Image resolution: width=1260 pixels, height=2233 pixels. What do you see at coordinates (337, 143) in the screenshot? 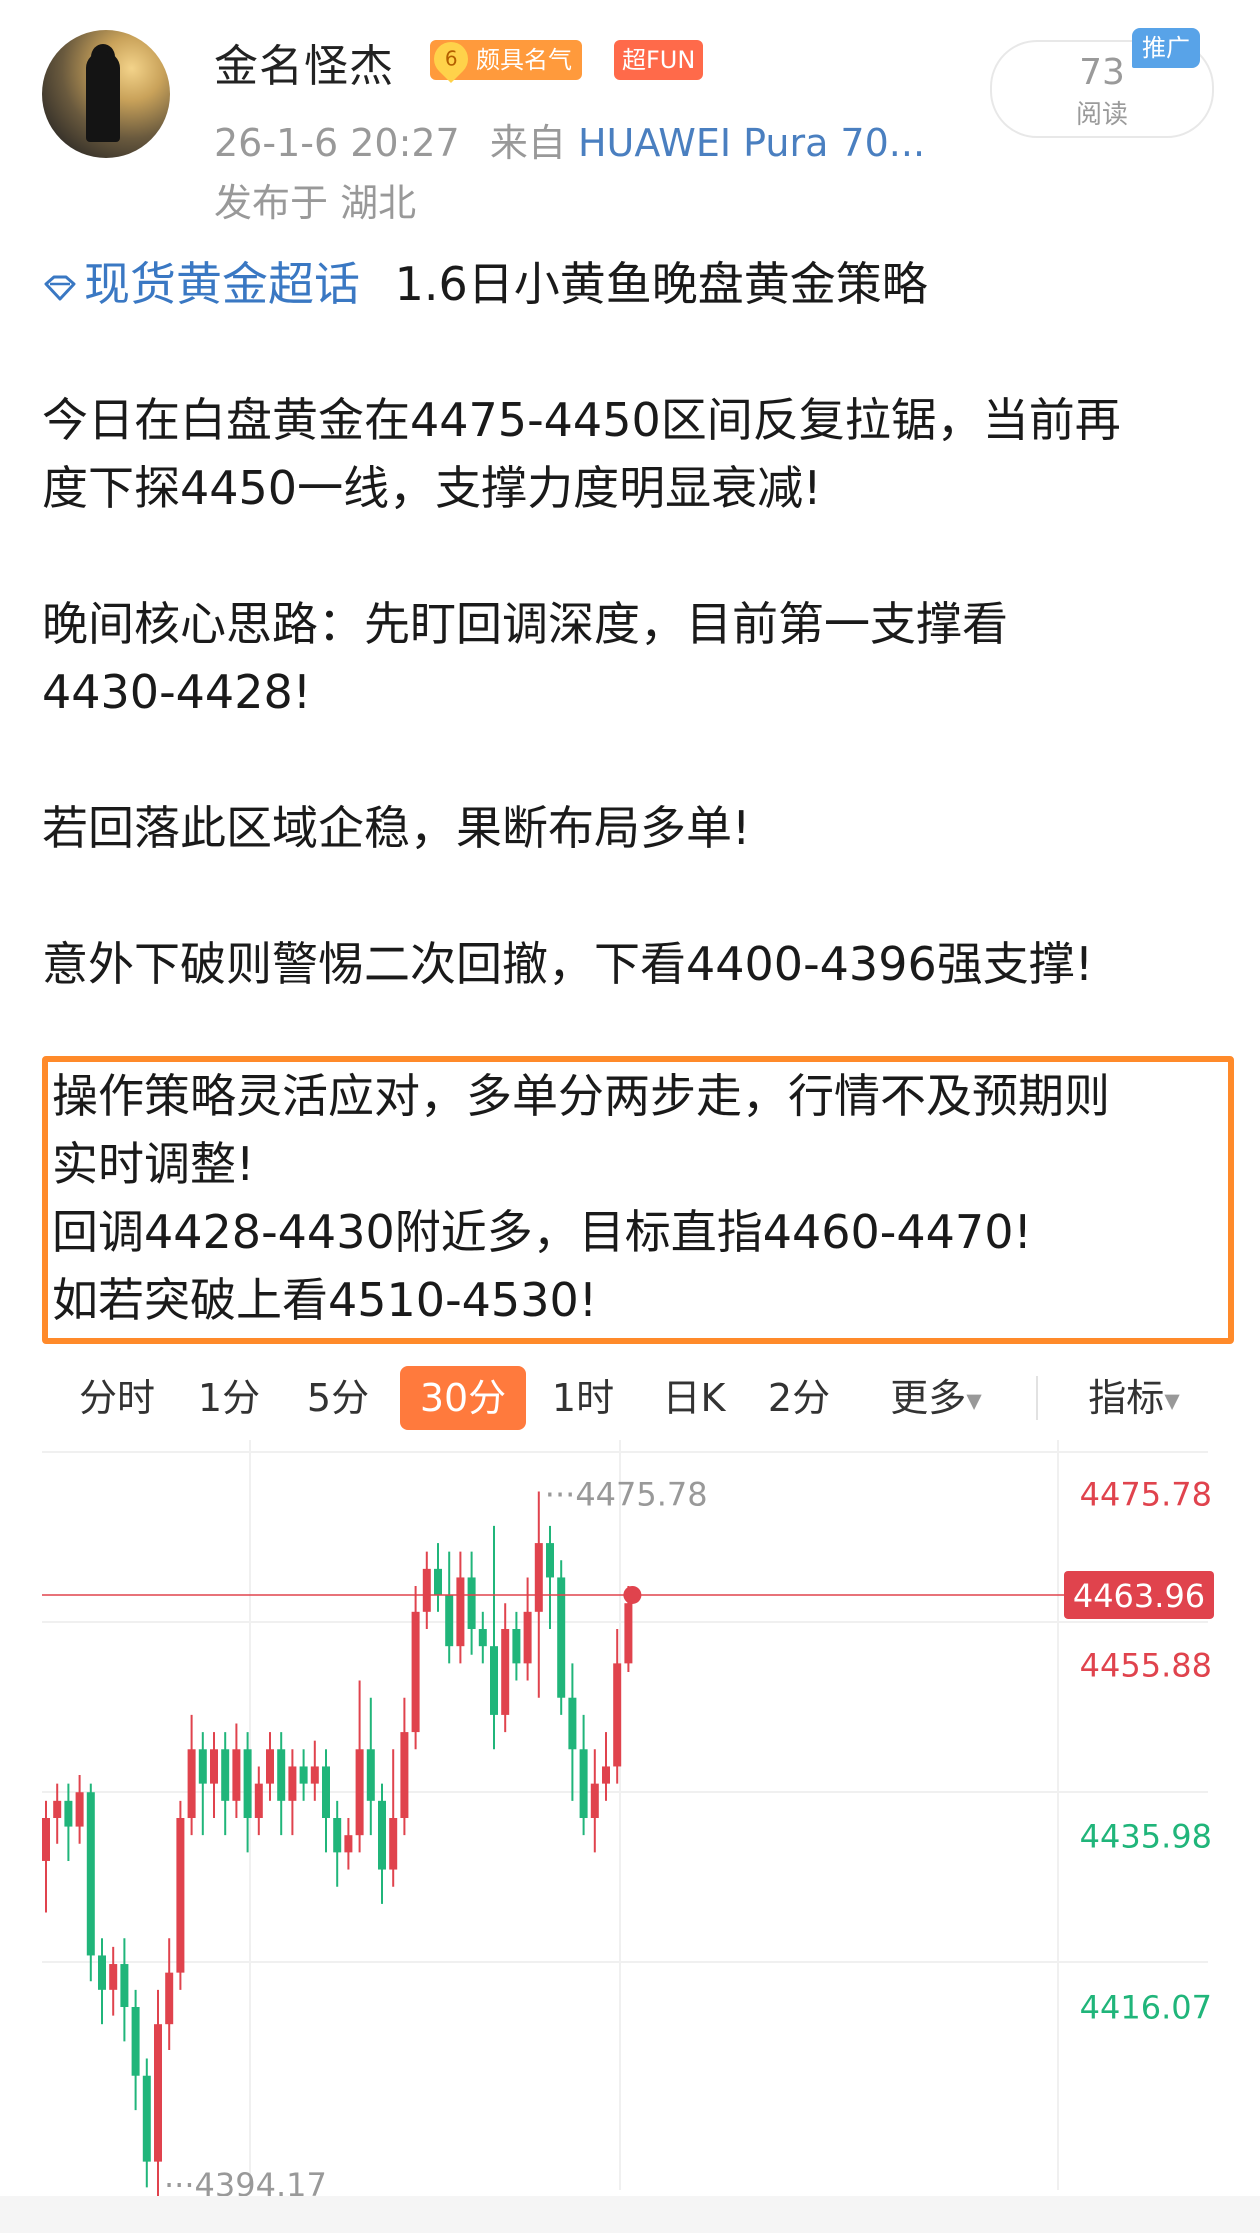
I see `post-timestamp: 26-1-6 20:27` at bounding box center [337, 143].